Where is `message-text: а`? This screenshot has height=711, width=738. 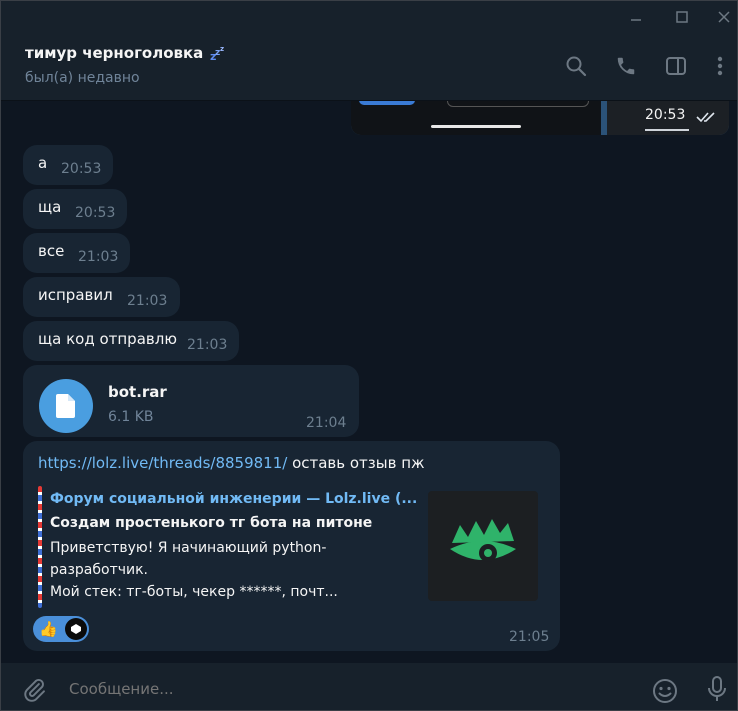 message-text: а is located at coordinates (43, 163).